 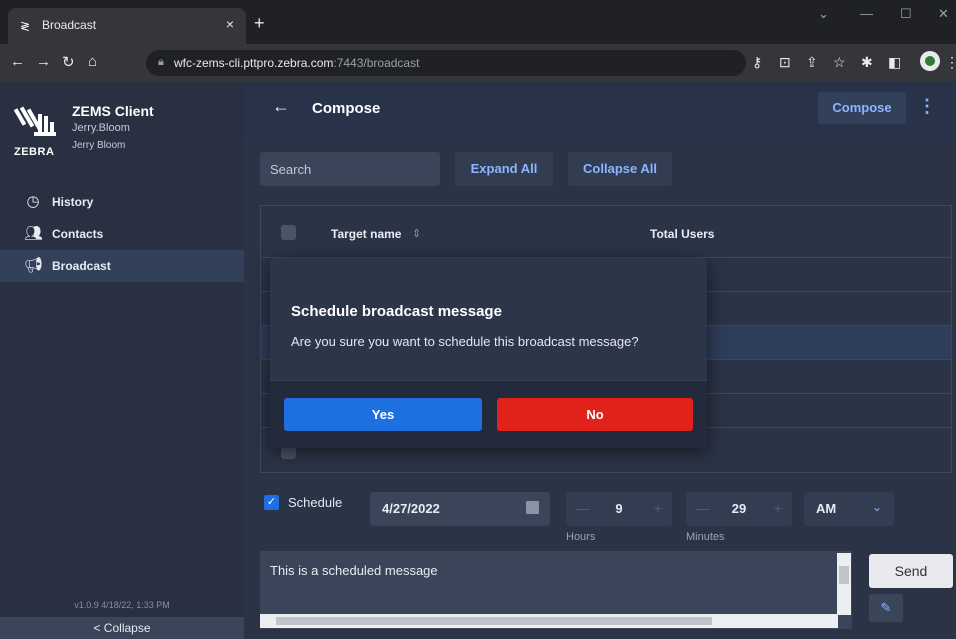 I want to click on back-nav-icon: ←, so click(x=17, y=61).